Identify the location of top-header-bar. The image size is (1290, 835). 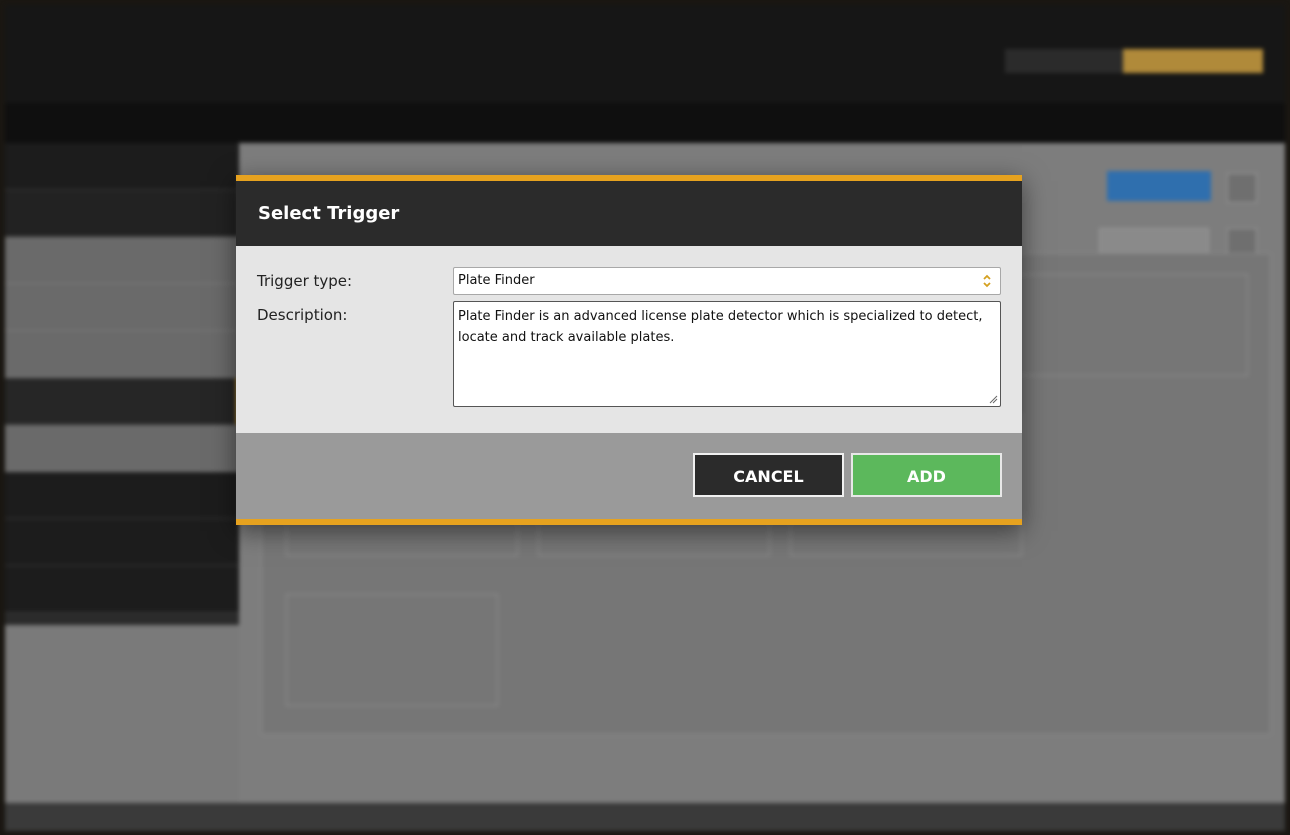
(645, 54).